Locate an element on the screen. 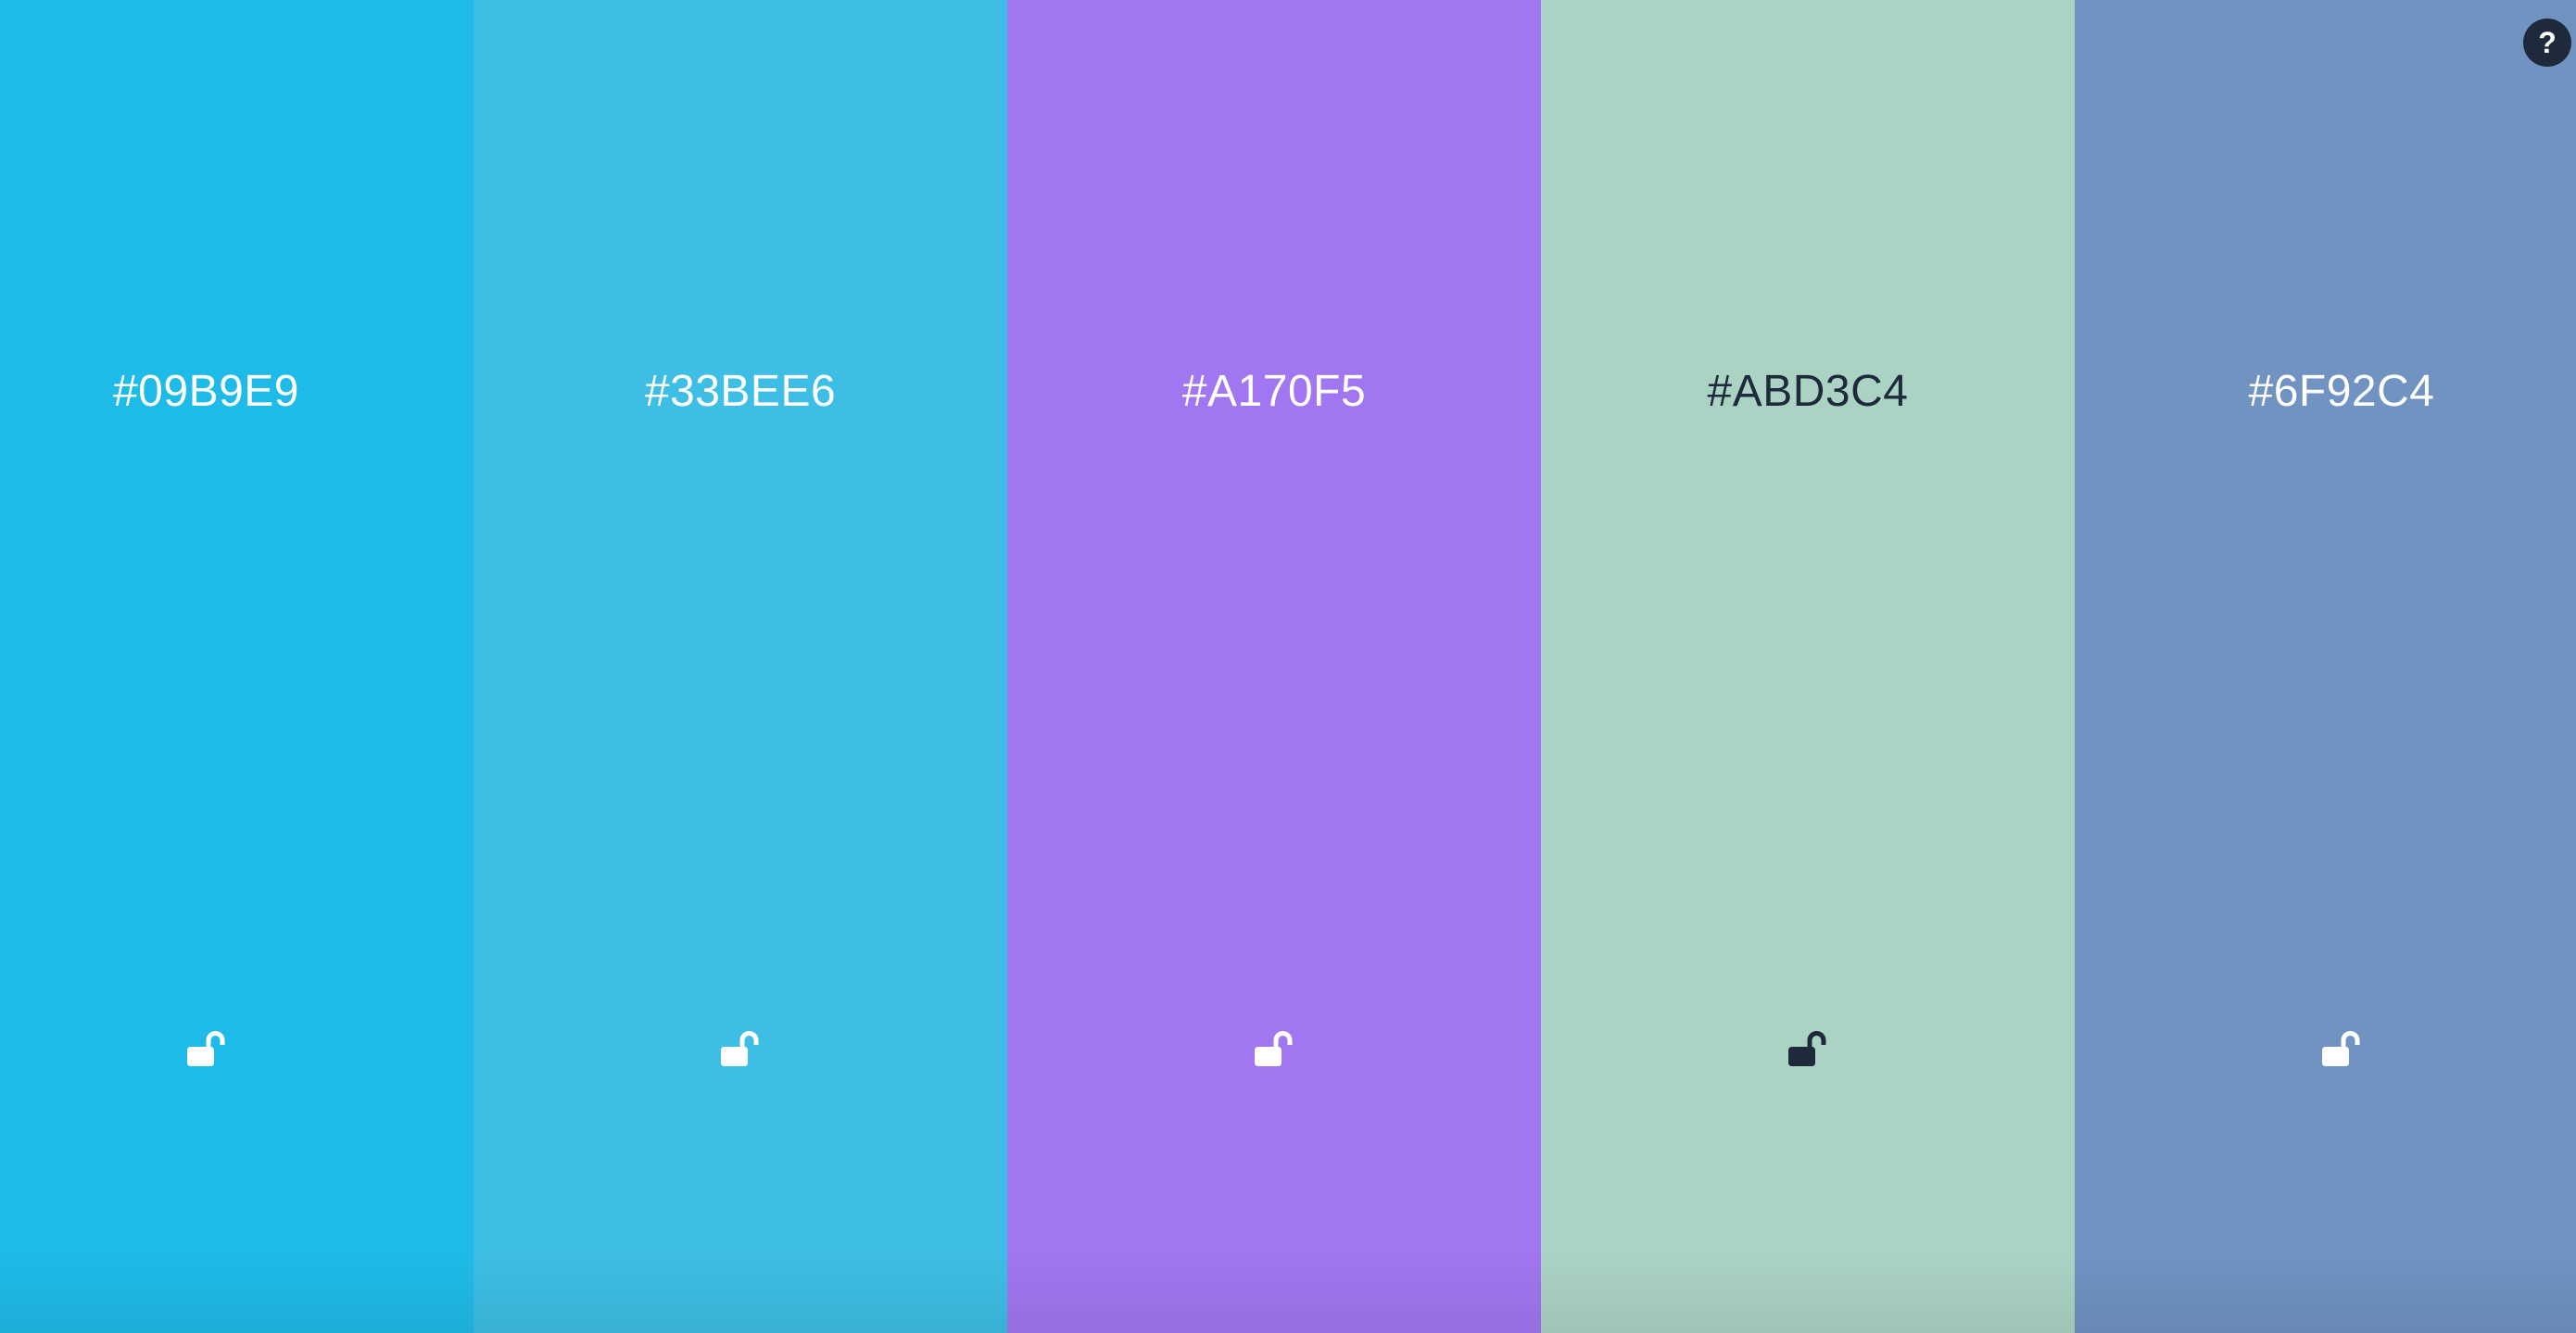  help-icon: ? is located at coordinates (2548, 42).